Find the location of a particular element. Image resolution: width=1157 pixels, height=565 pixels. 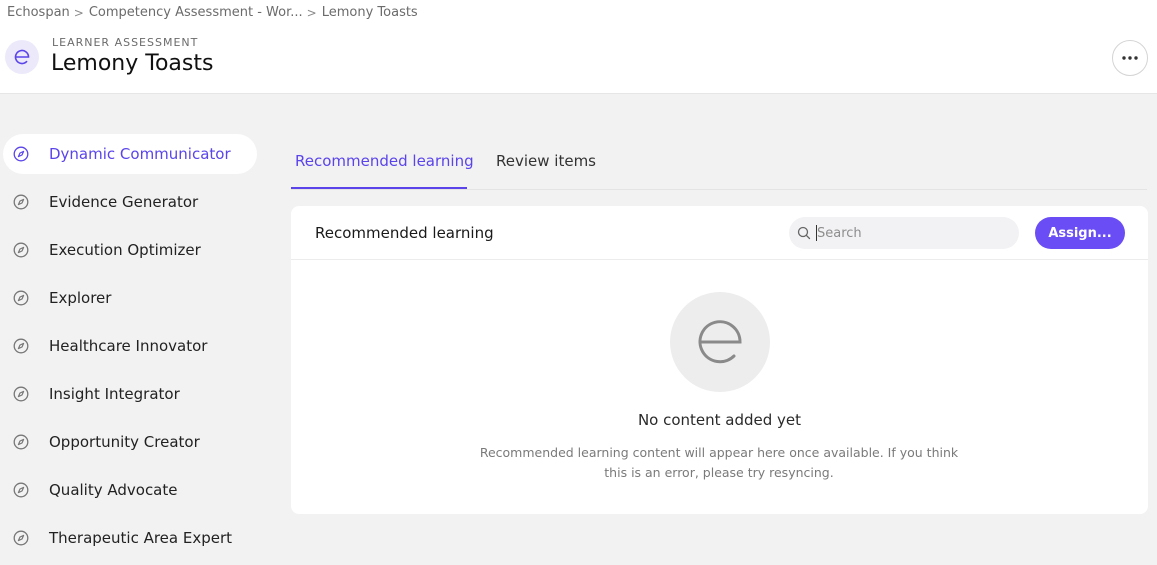

sidebar-item-label: Execution Optimizer is located at coordinates (125, 250).